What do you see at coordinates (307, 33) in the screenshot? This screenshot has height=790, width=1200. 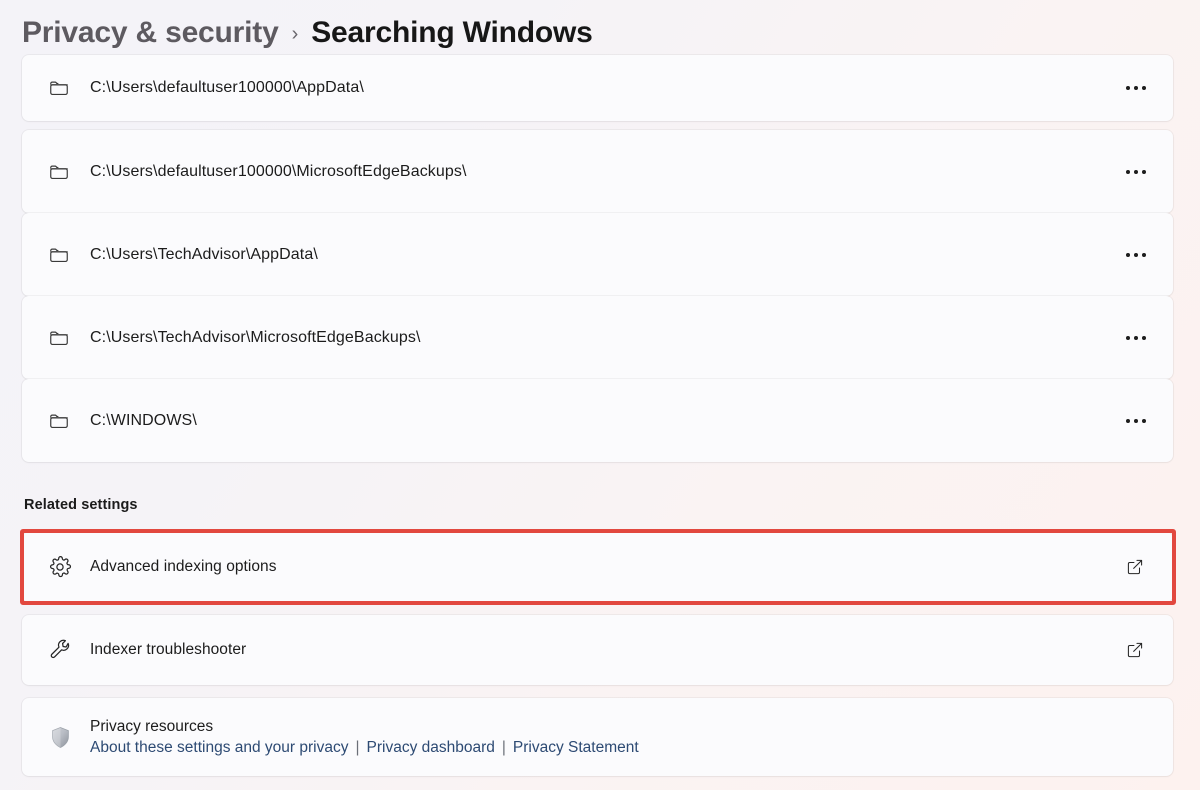 I see `breadcrumb: Privacy & security › Searching Windows` at bounding box center [307, 33].